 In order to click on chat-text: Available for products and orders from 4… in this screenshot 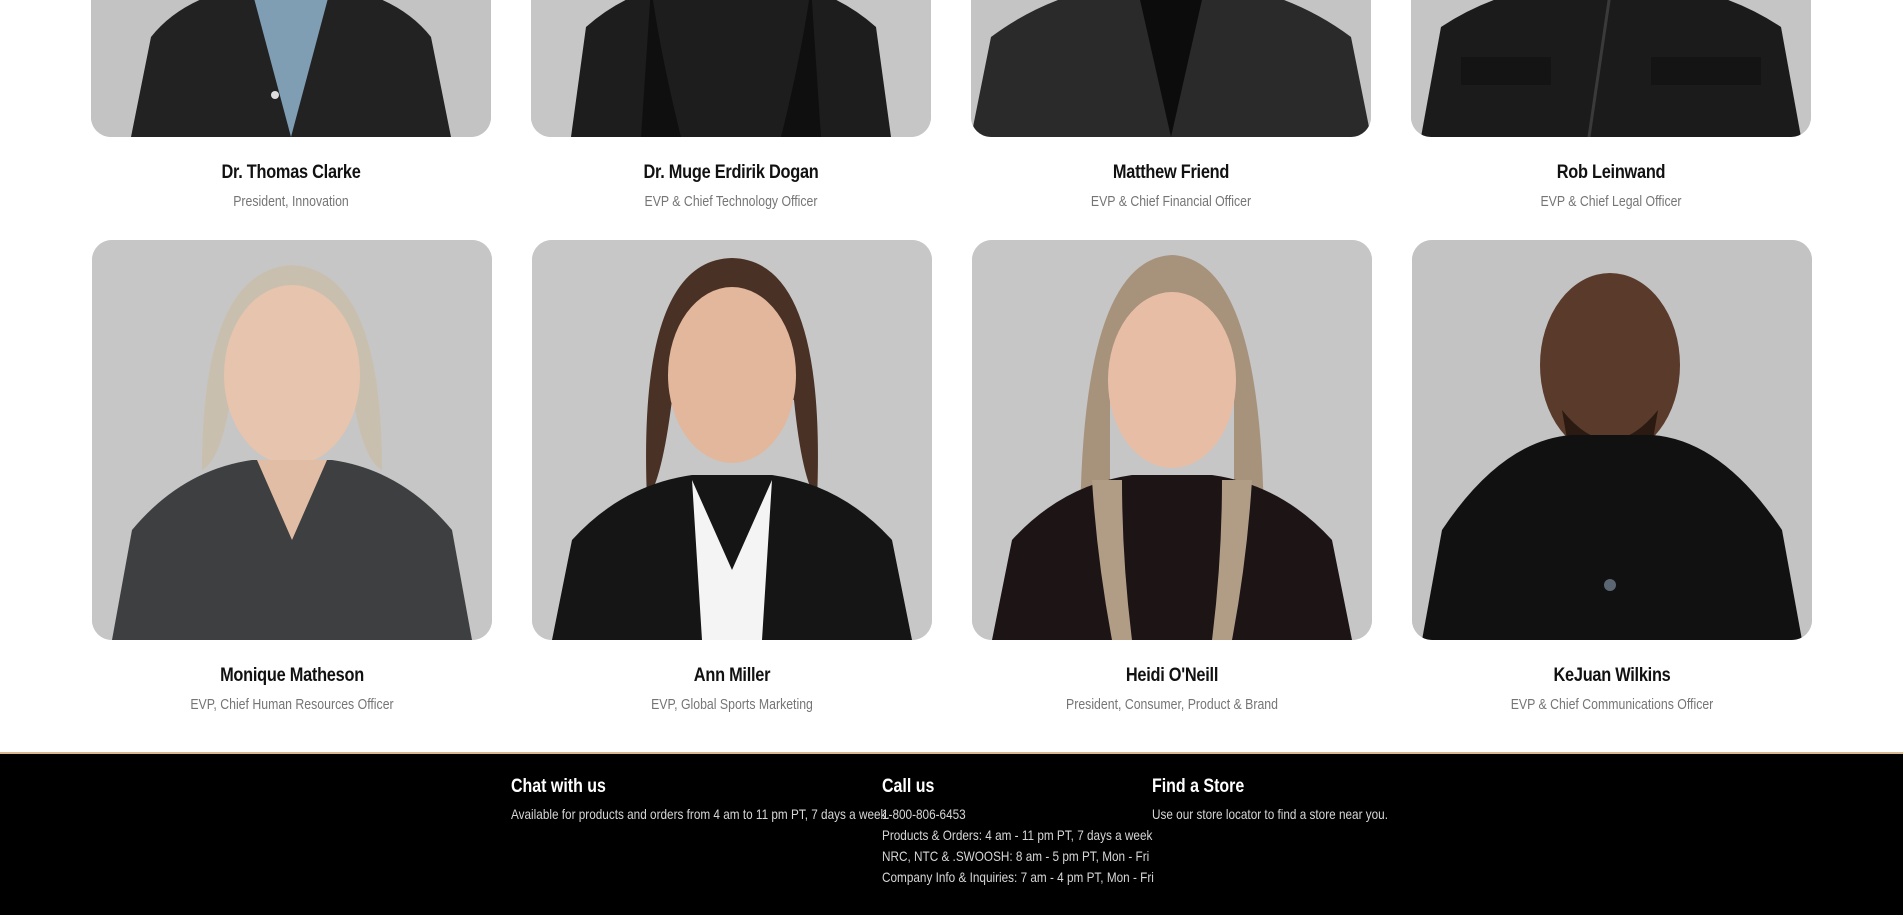, I will do `click(700, 814)`.